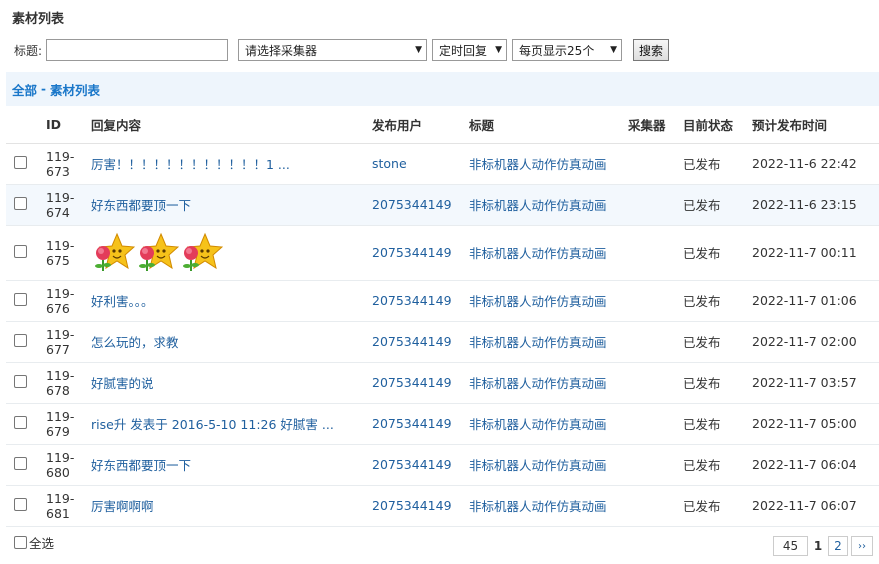 This screenshot has height=564, width=879. I want to click on table-header-row: ID 回复内容 发布用户 标题 采集器 目前状态 预计发布时间, so click(442, 125).